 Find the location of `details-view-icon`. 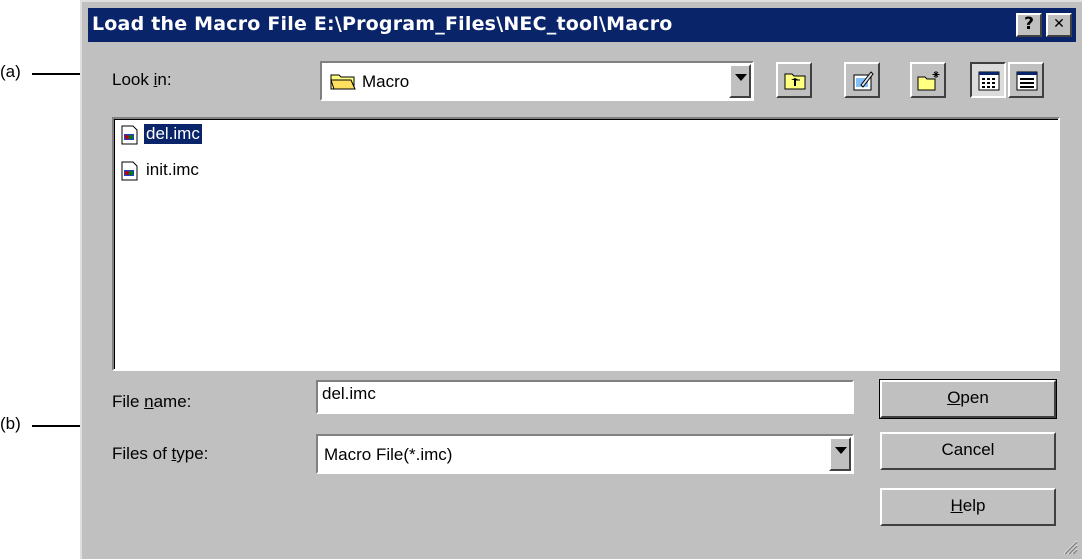

details-view-icon is located at coordinates (1027, 81).